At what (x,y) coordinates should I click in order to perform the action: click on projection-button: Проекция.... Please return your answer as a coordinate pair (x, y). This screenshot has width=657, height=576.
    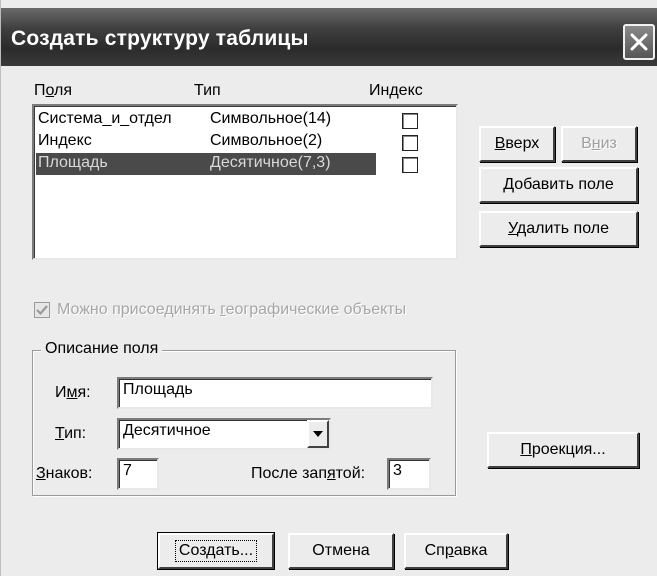
    Looking at the image, I should click on (563, 450).